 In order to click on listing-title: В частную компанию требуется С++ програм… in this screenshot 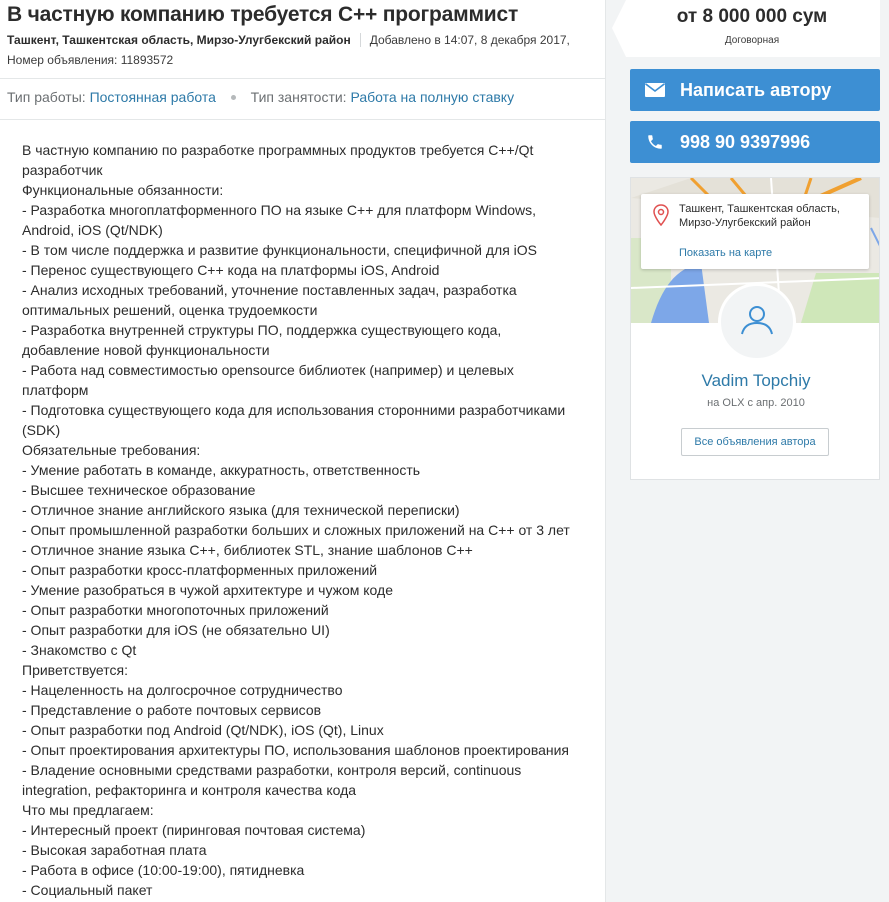, I will do `click(263, 14)`.